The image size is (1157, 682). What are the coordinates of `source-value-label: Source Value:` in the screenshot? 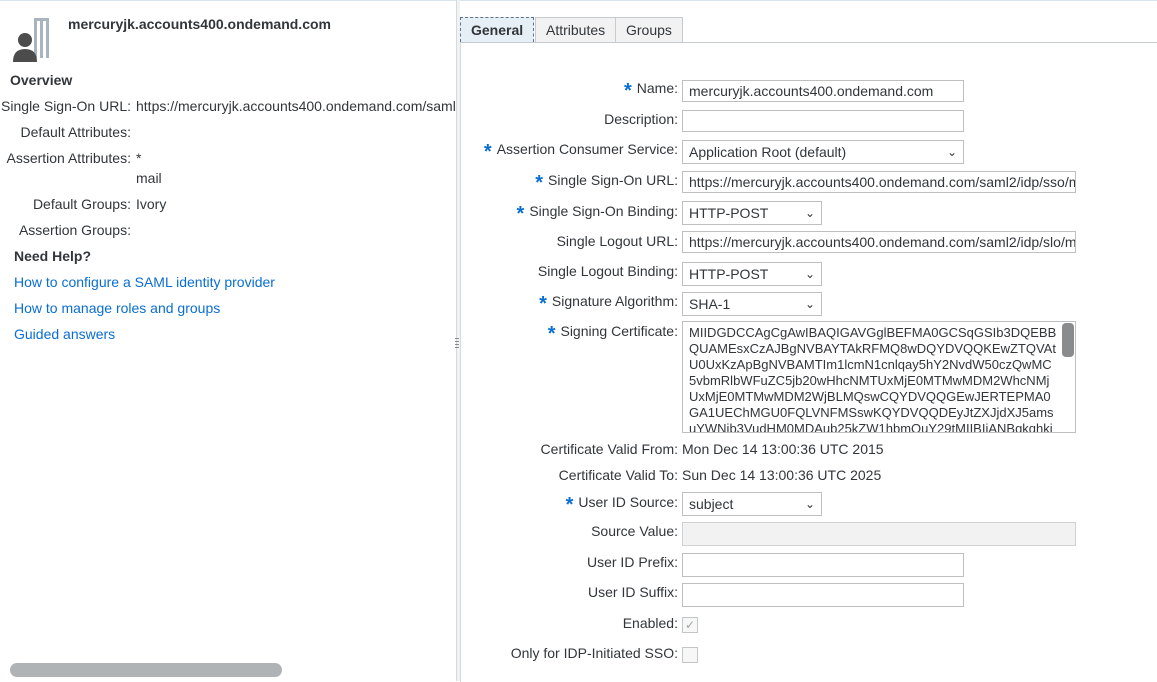 It's located at (634, 531).